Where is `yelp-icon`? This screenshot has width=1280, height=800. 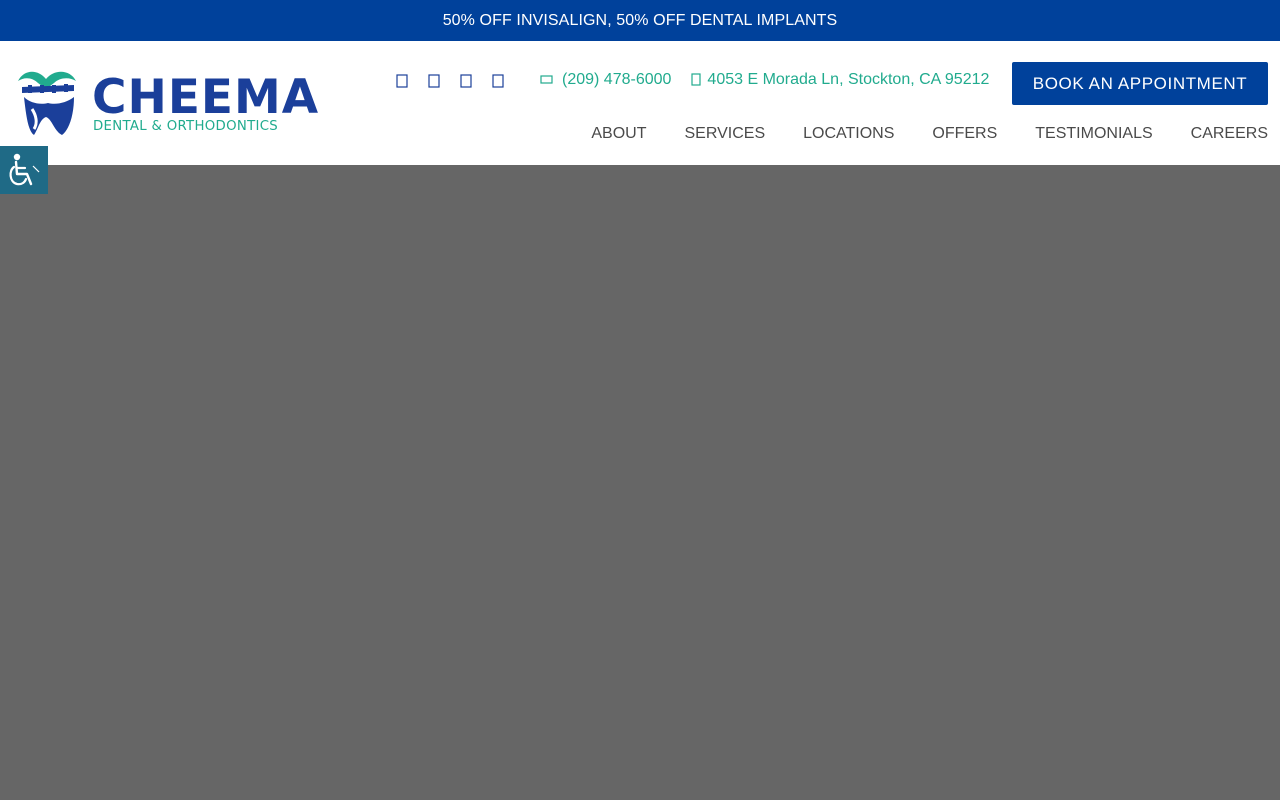
yelp-icon is located at coordinates (498, 81).